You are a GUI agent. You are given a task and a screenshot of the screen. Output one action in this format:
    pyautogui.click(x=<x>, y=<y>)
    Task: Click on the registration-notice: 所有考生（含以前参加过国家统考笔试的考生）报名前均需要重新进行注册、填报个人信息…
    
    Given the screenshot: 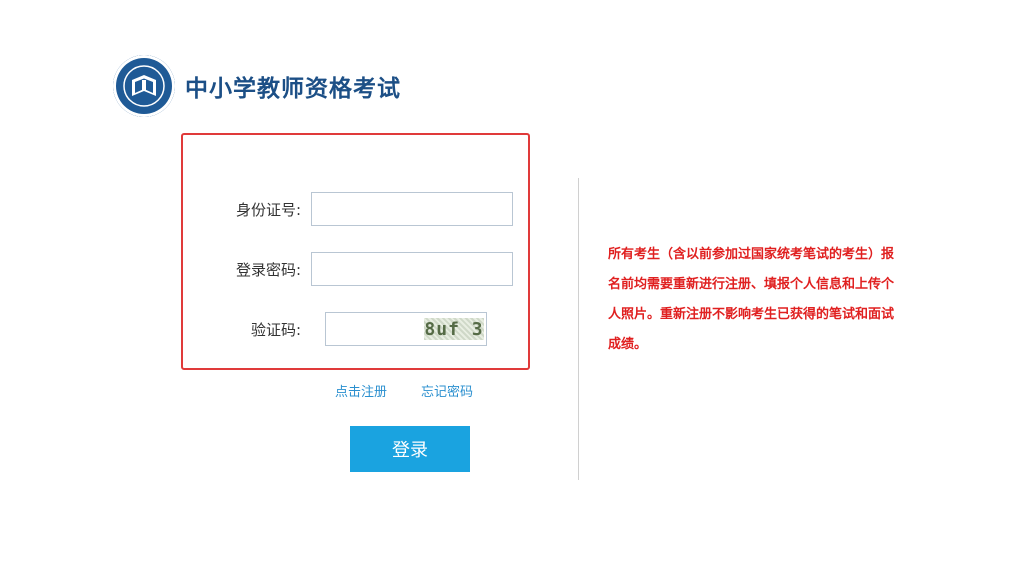 What is the action you would take?
    pyautogui.click(x=751, y=299)
    